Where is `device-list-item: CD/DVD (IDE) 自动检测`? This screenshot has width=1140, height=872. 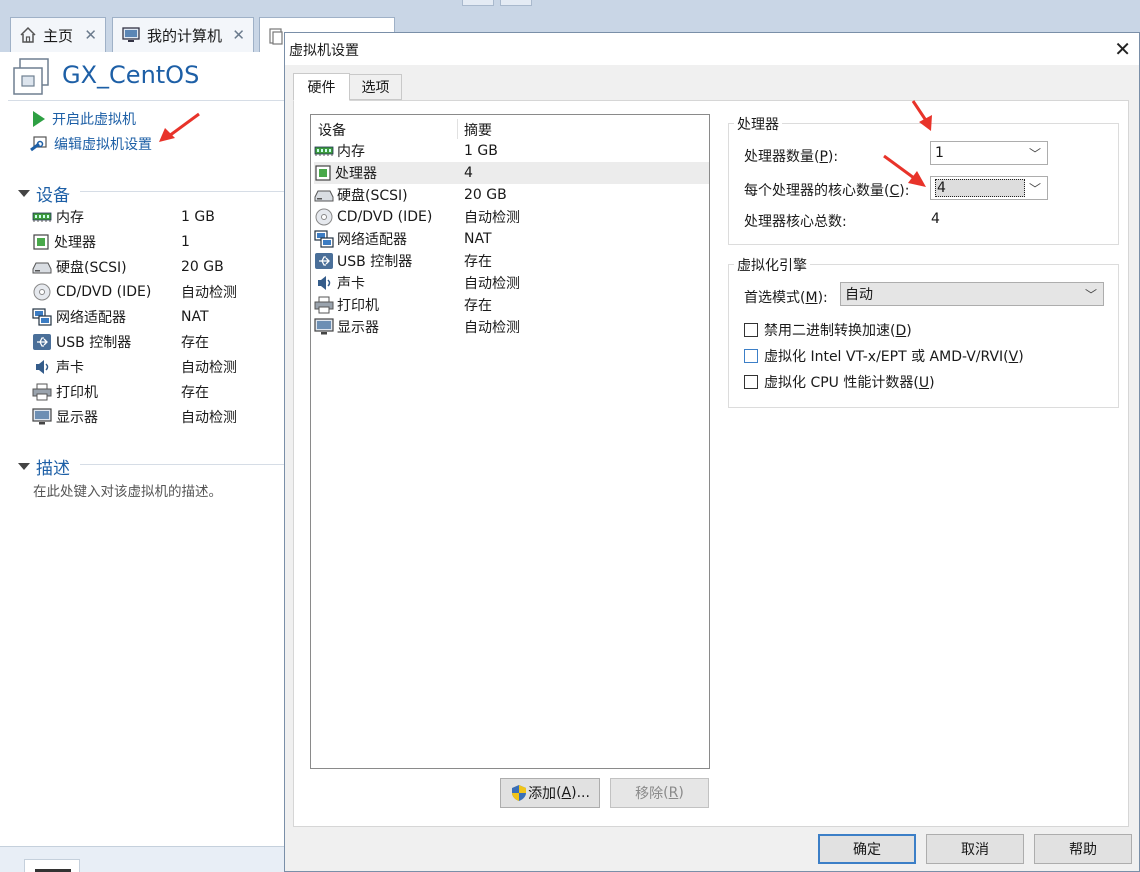 device-list-item: CD/DVD (IDE) 自动检测 is located at coordinates (511, 217).